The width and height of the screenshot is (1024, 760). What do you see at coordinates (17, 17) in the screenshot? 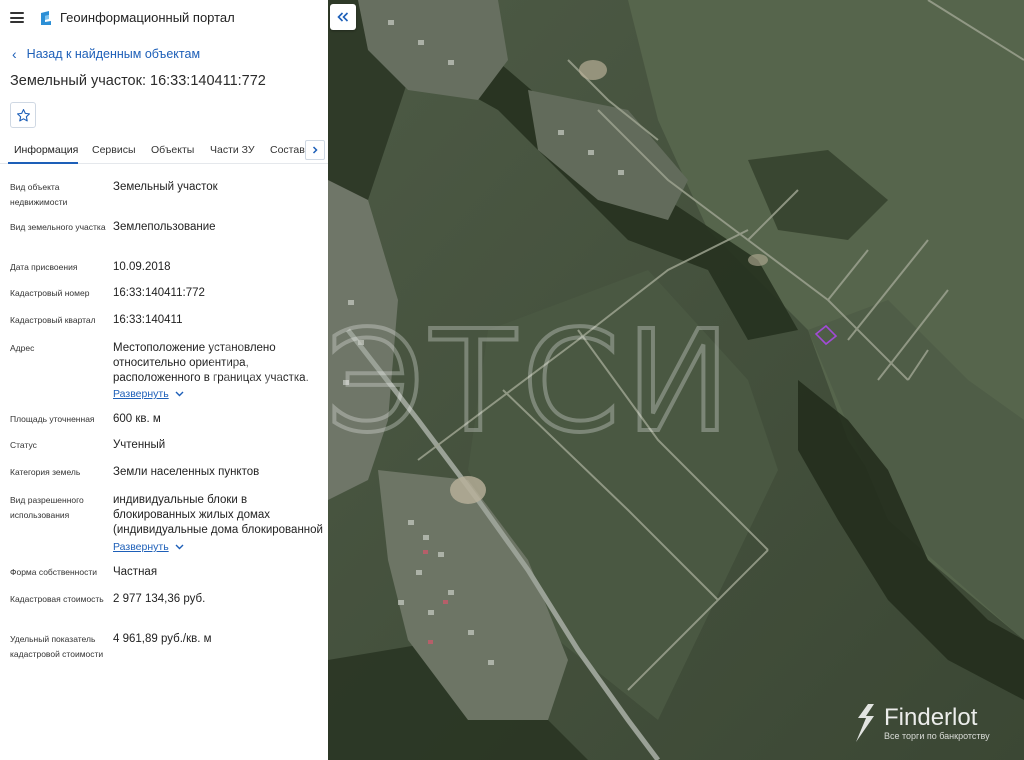
I see `menu-icon` at bounding box center [17, 17].